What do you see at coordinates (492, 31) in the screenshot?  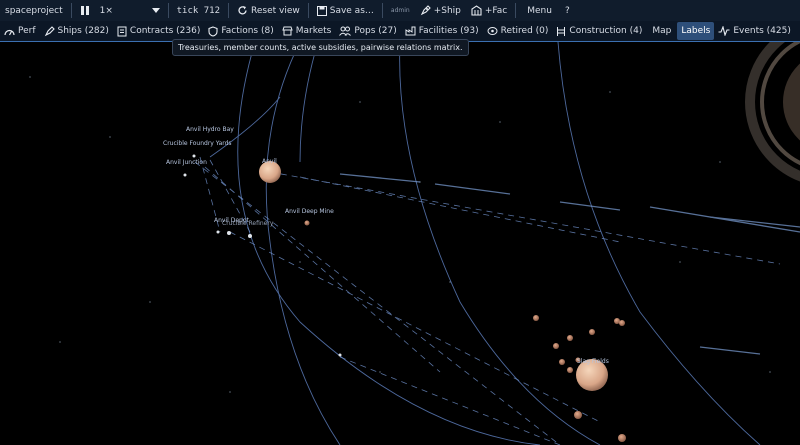 I see `retired-icon` at bounding box center [492, 31].